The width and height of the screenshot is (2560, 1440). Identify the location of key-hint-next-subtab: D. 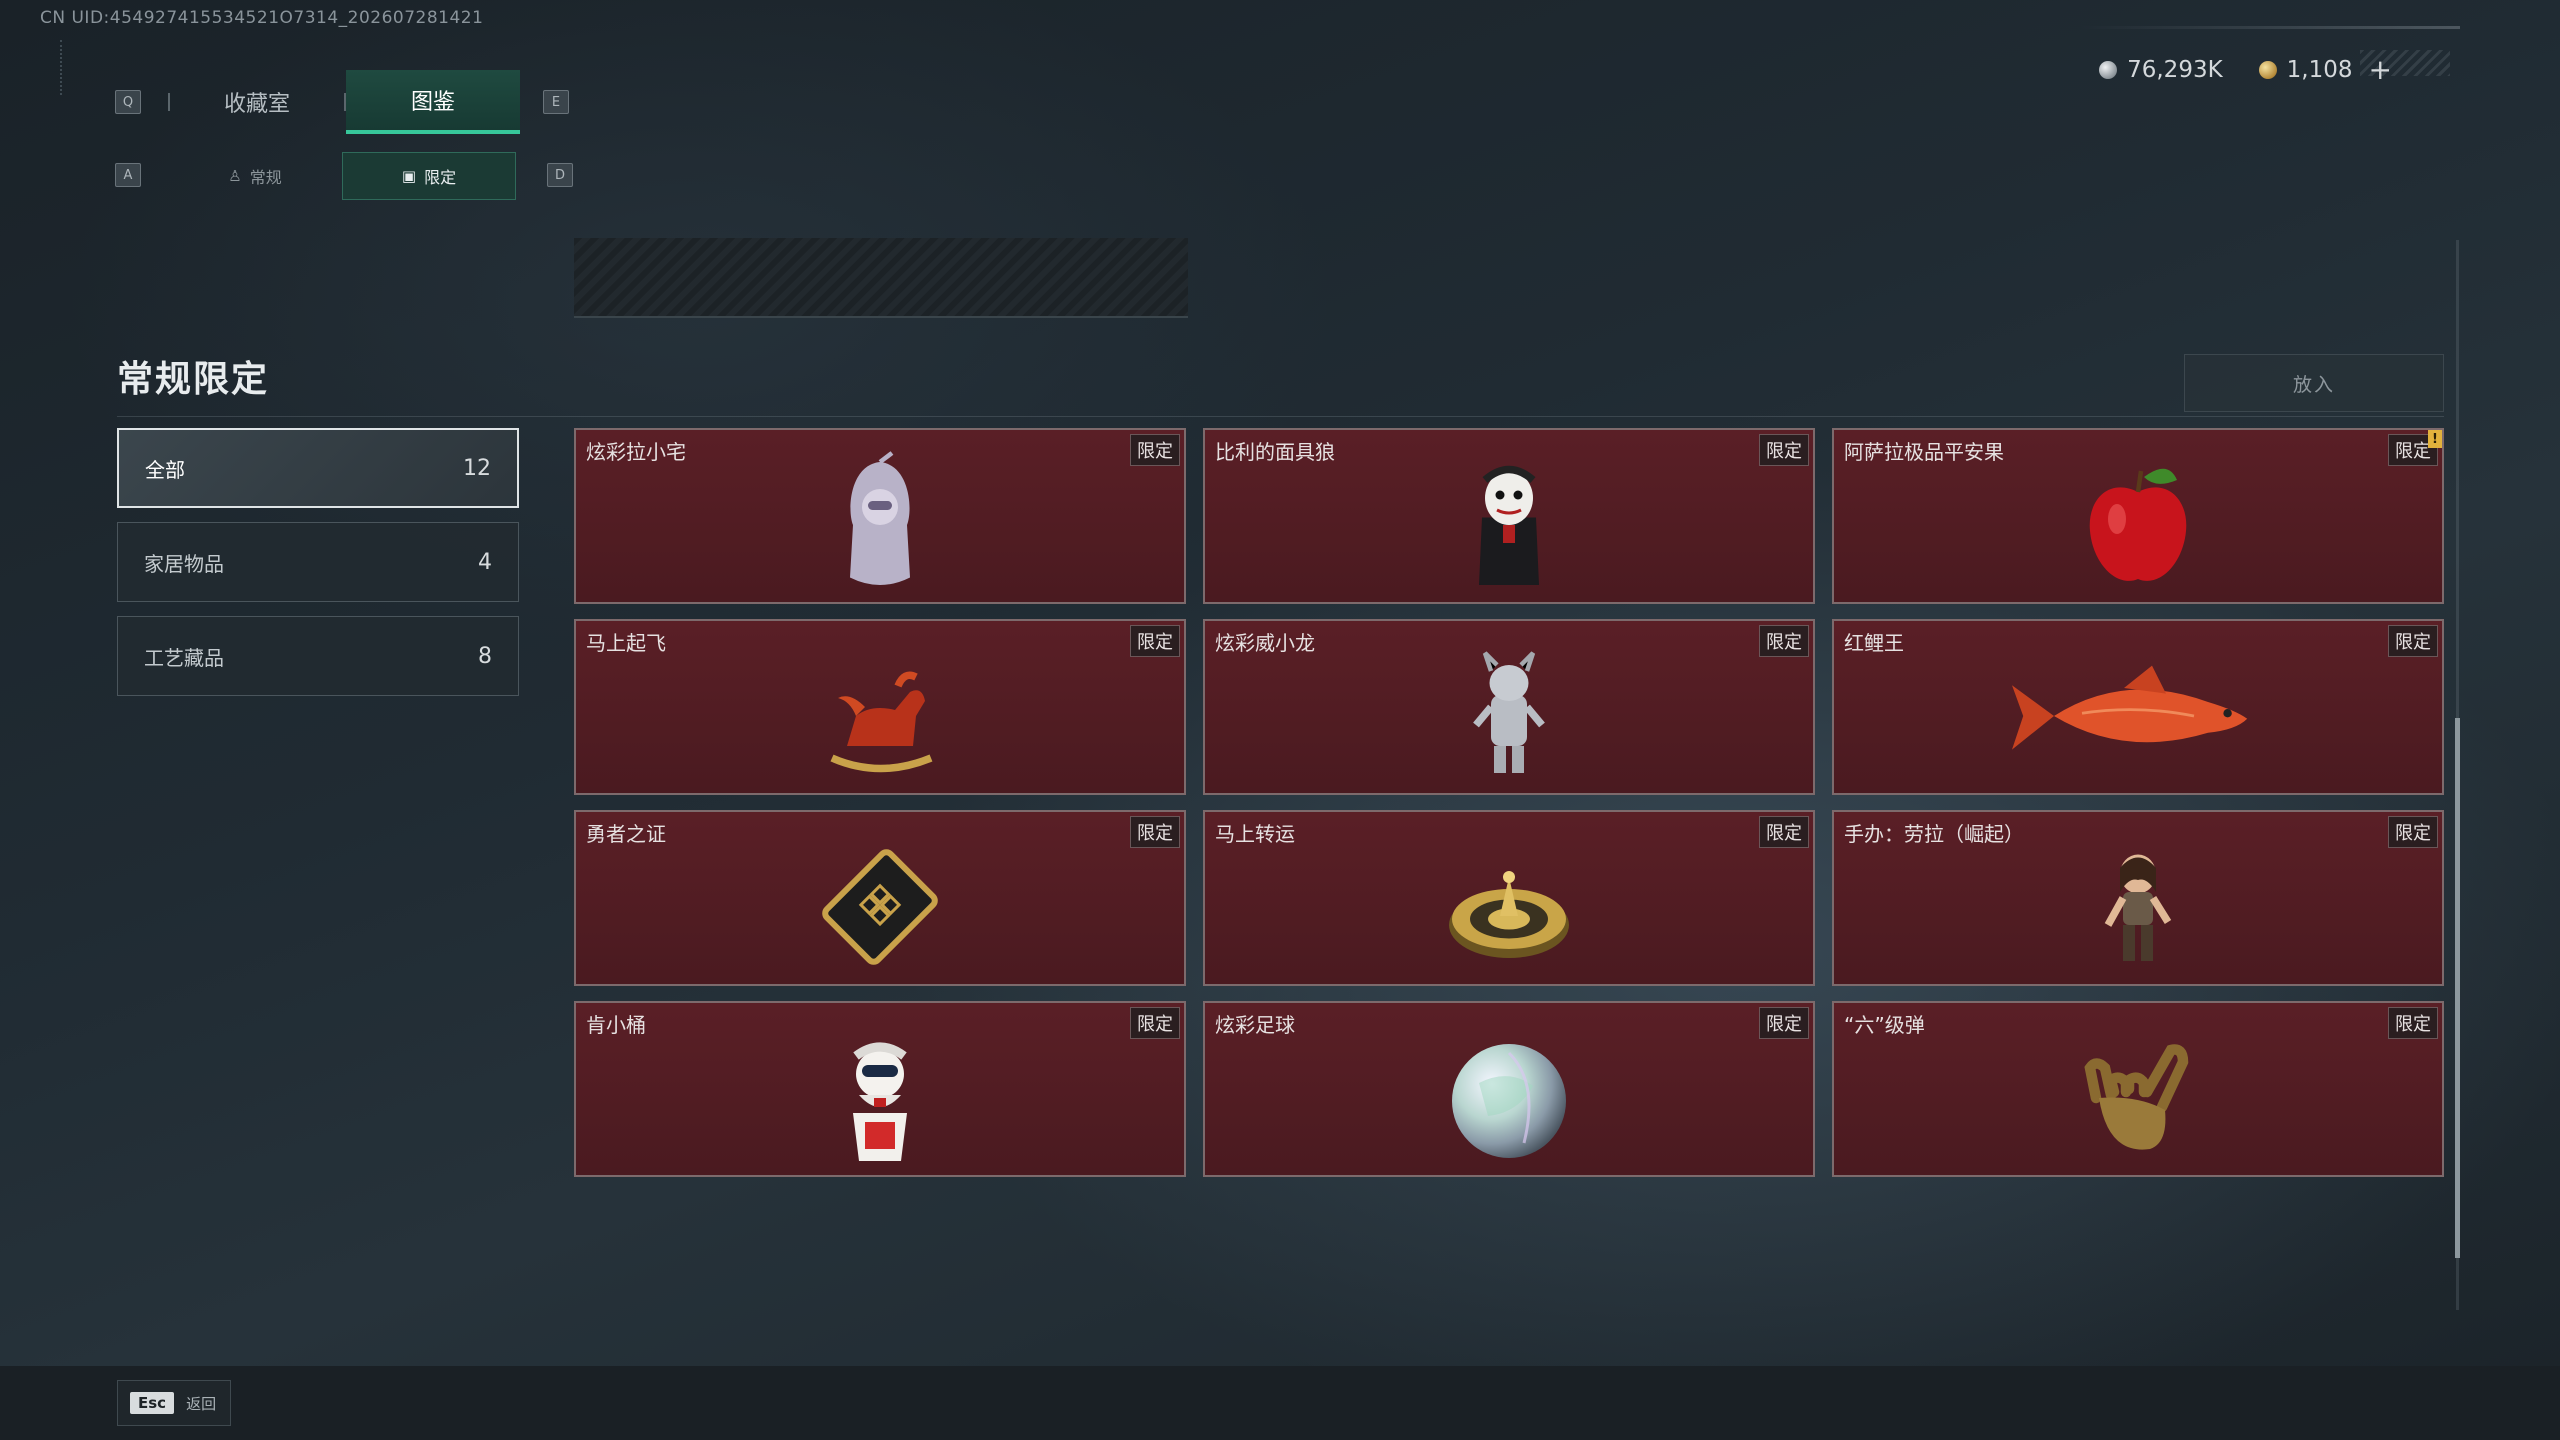
(560, 175).